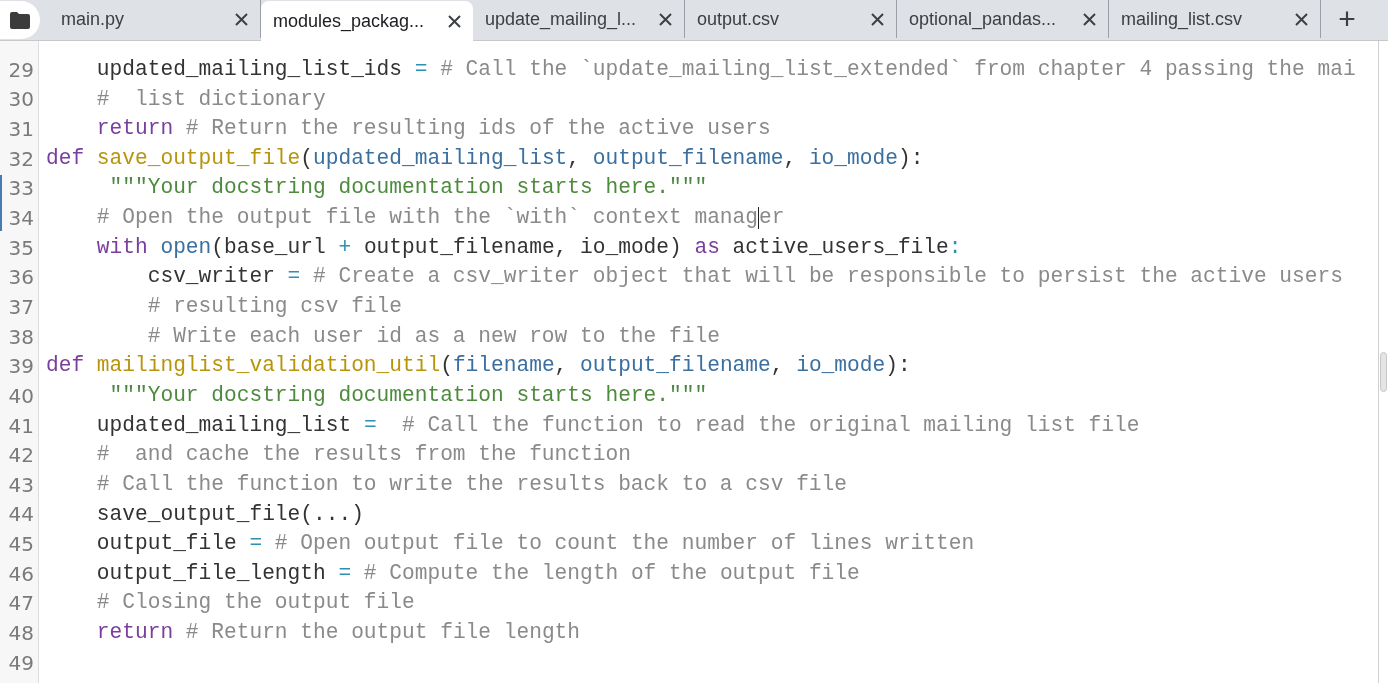  Describe the element at coordinates (20, 633) in the screenshot. I see `line-number: 48` at that location.